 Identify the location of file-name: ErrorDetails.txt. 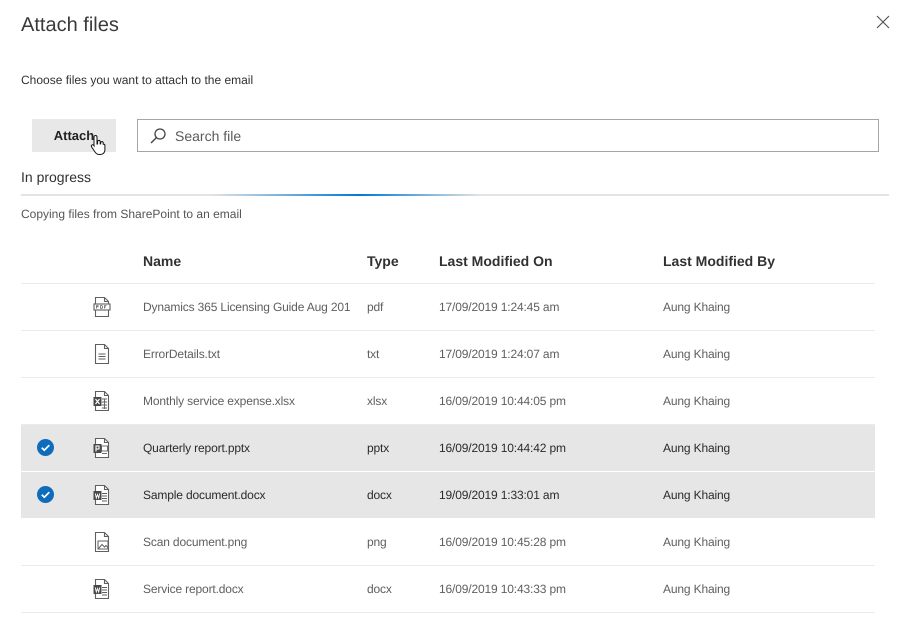
(245, 353).